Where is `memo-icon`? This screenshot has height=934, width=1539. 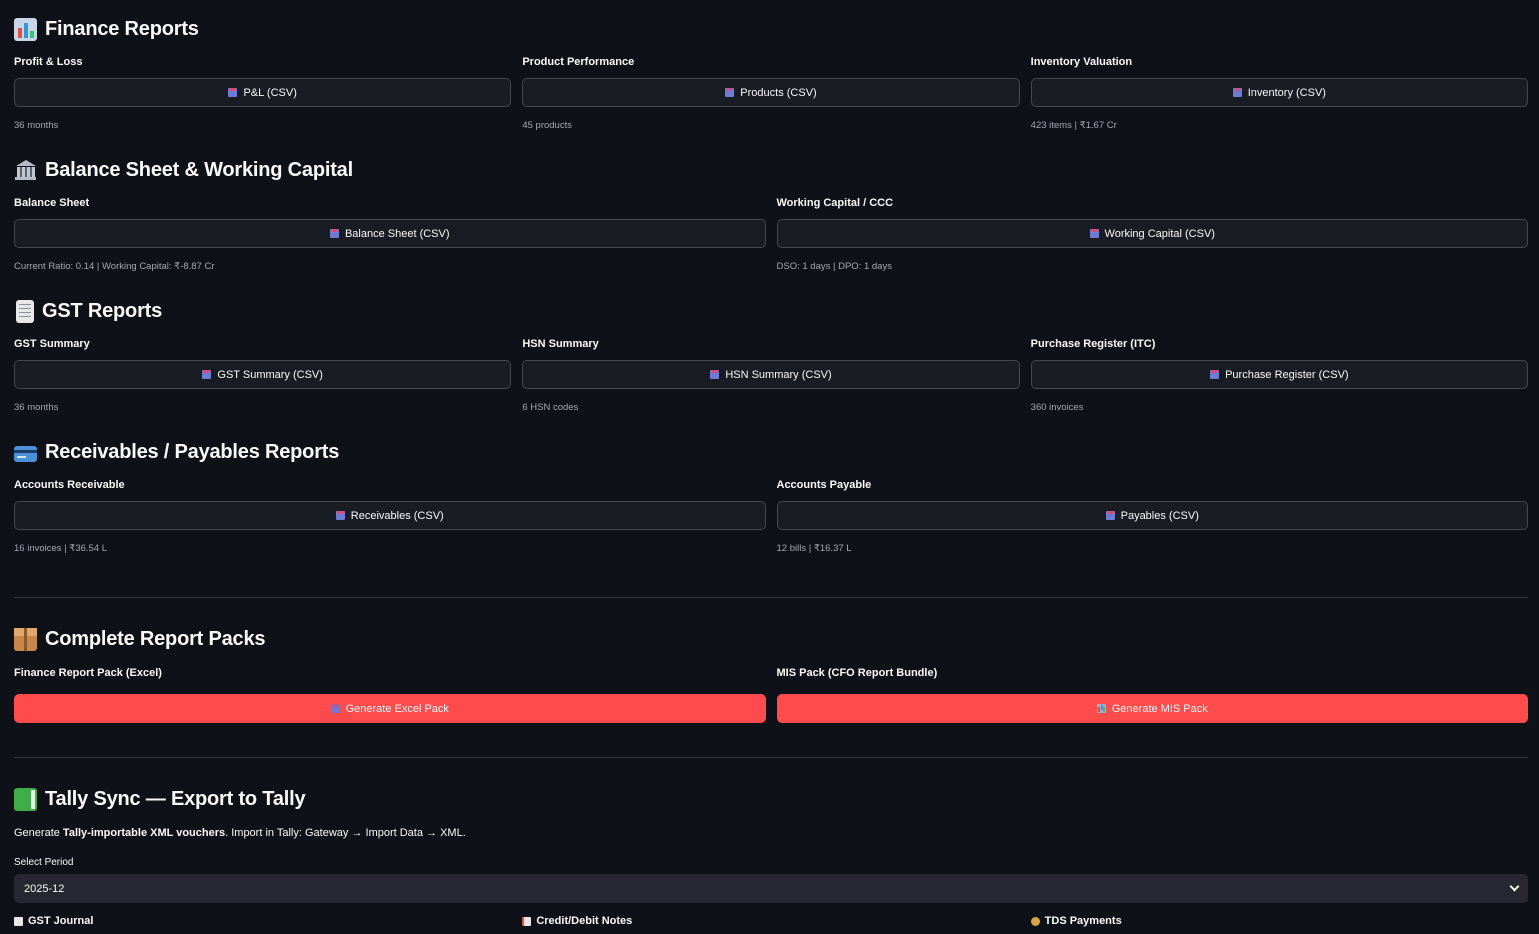
memo-icon is located at coordinates (527, 921).